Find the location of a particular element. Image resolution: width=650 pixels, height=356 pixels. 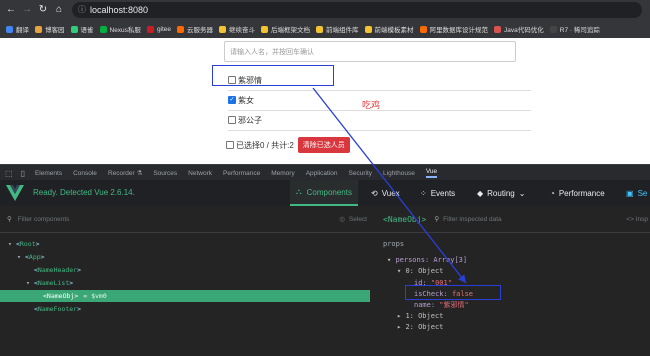

bookmark-label: 前端模板素材 is located at coordinates (394, 30).